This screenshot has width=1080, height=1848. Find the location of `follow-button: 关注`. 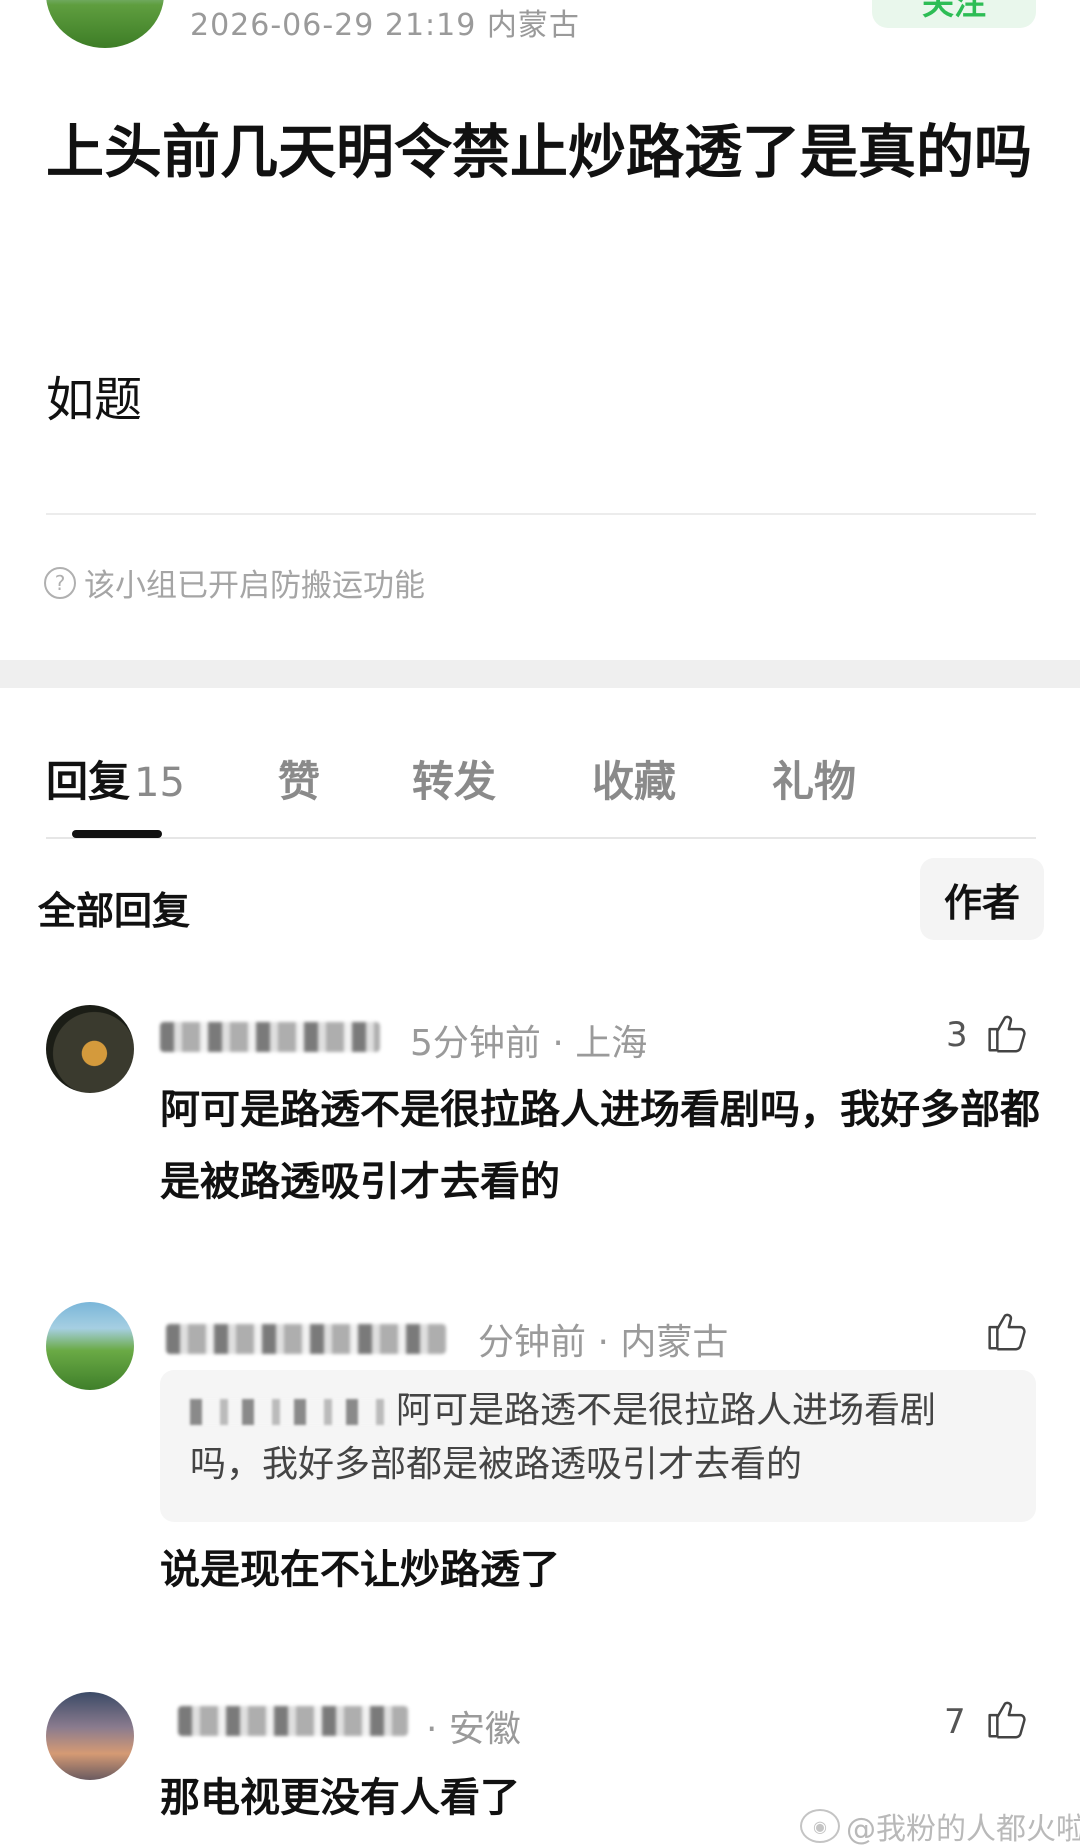

follow-button: 关注 is located at coordinates (954, 14).